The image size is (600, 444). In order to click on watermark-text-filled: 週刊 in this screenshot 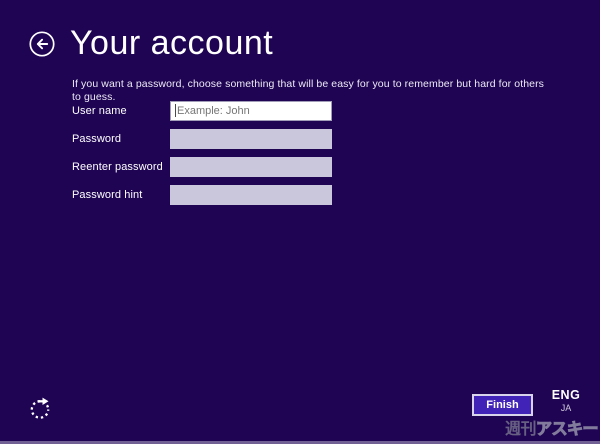, I will do `click(520, 429)`.